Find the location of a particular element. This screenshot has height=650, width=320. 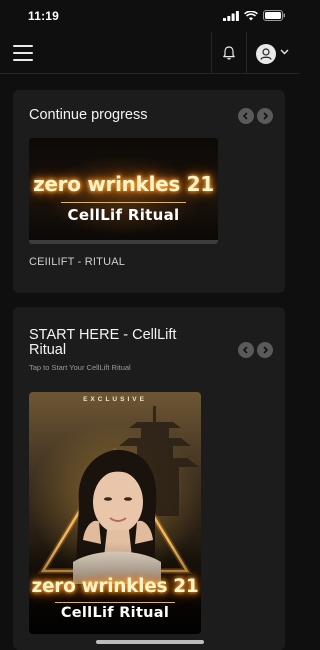

chevron-down-icon is located at coordinates (284, 52).